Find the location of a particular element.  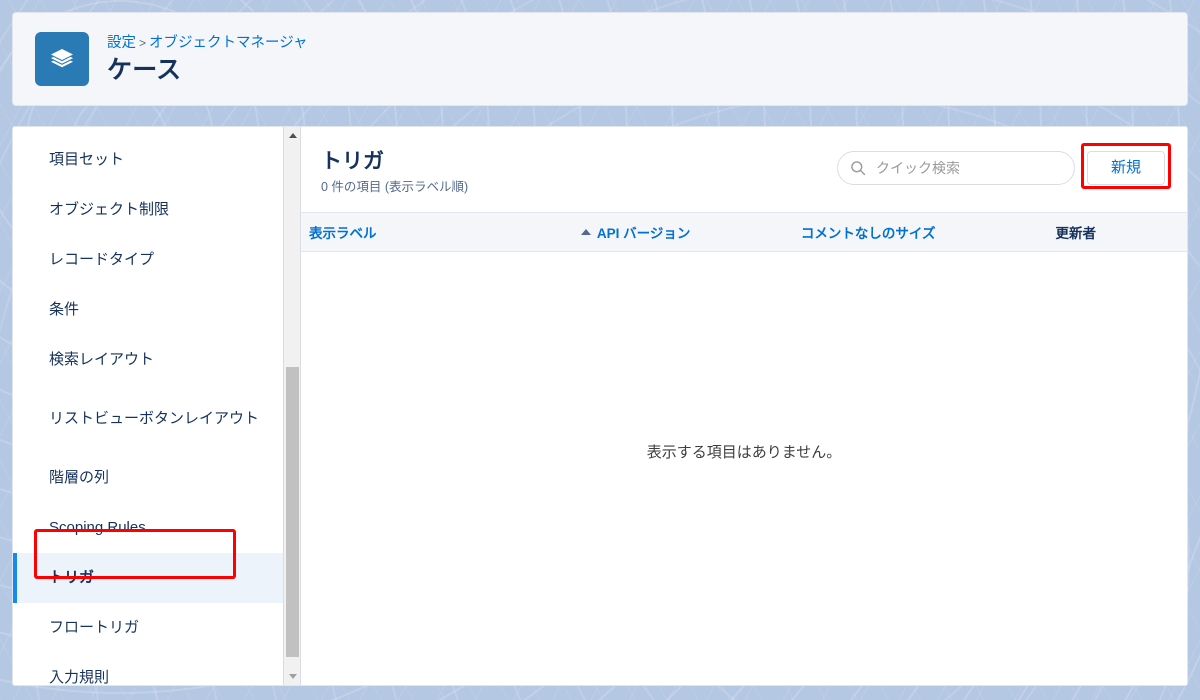

list-title: トリガ is located at coordinates (352, 161).